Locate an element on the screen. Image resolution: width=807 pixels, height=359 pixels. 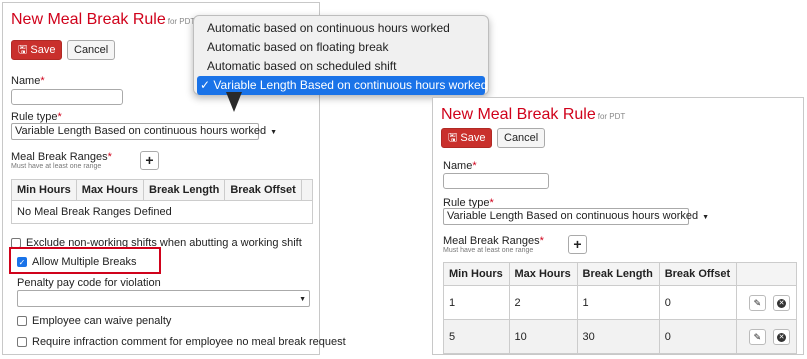
waive-checkbox is located at coordinates (22, 321).